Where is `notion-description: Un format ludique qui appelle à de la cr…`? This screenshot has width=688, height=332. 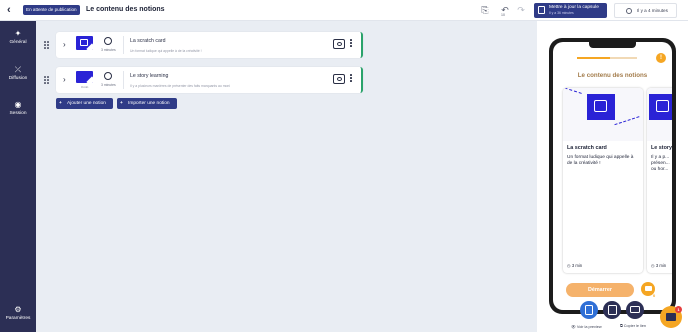
notion-description: Un format ludique qui appelle à de la cr… is located at coordinates (166, 51).